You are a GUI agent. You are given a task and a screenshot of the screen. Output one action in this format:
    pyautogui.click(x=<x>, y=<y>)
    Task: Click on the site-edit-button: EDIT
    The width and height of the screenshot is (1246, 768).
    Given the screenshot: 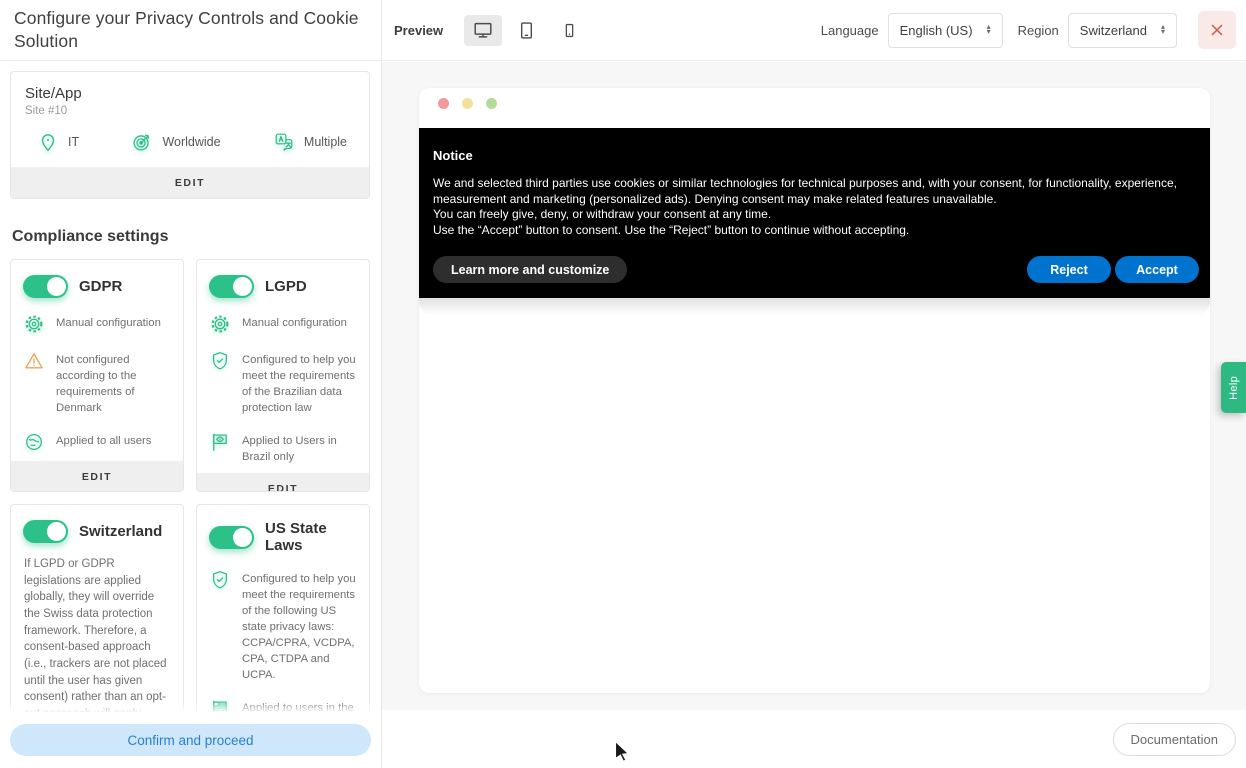 What is the action you would take?
    pyautogui.click(x=190, y=182)
    